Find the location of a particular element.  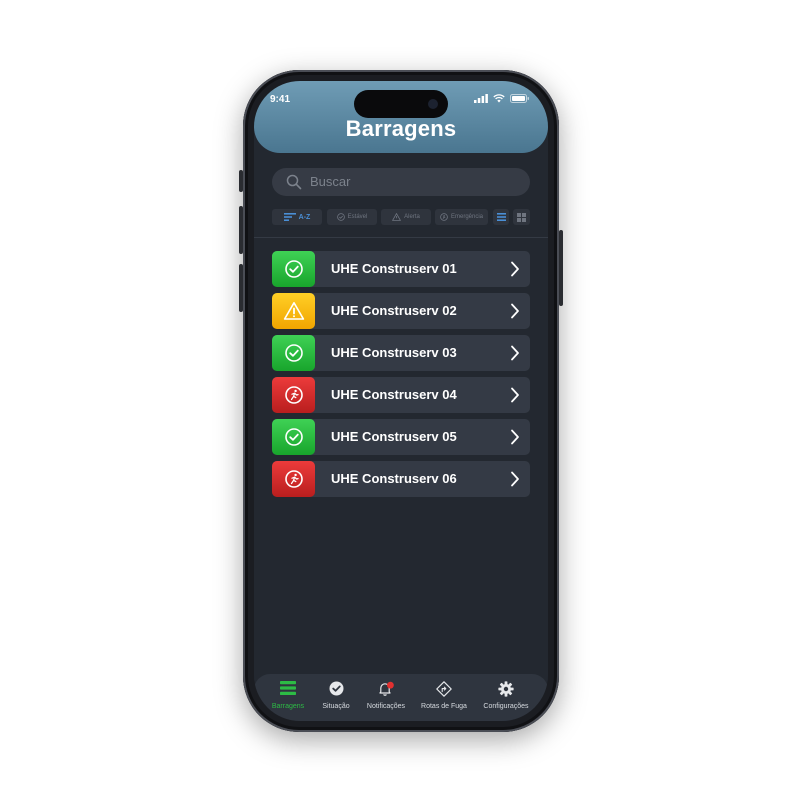

list-item: UHE Construserv 05 is located at coordinates (401, 437).